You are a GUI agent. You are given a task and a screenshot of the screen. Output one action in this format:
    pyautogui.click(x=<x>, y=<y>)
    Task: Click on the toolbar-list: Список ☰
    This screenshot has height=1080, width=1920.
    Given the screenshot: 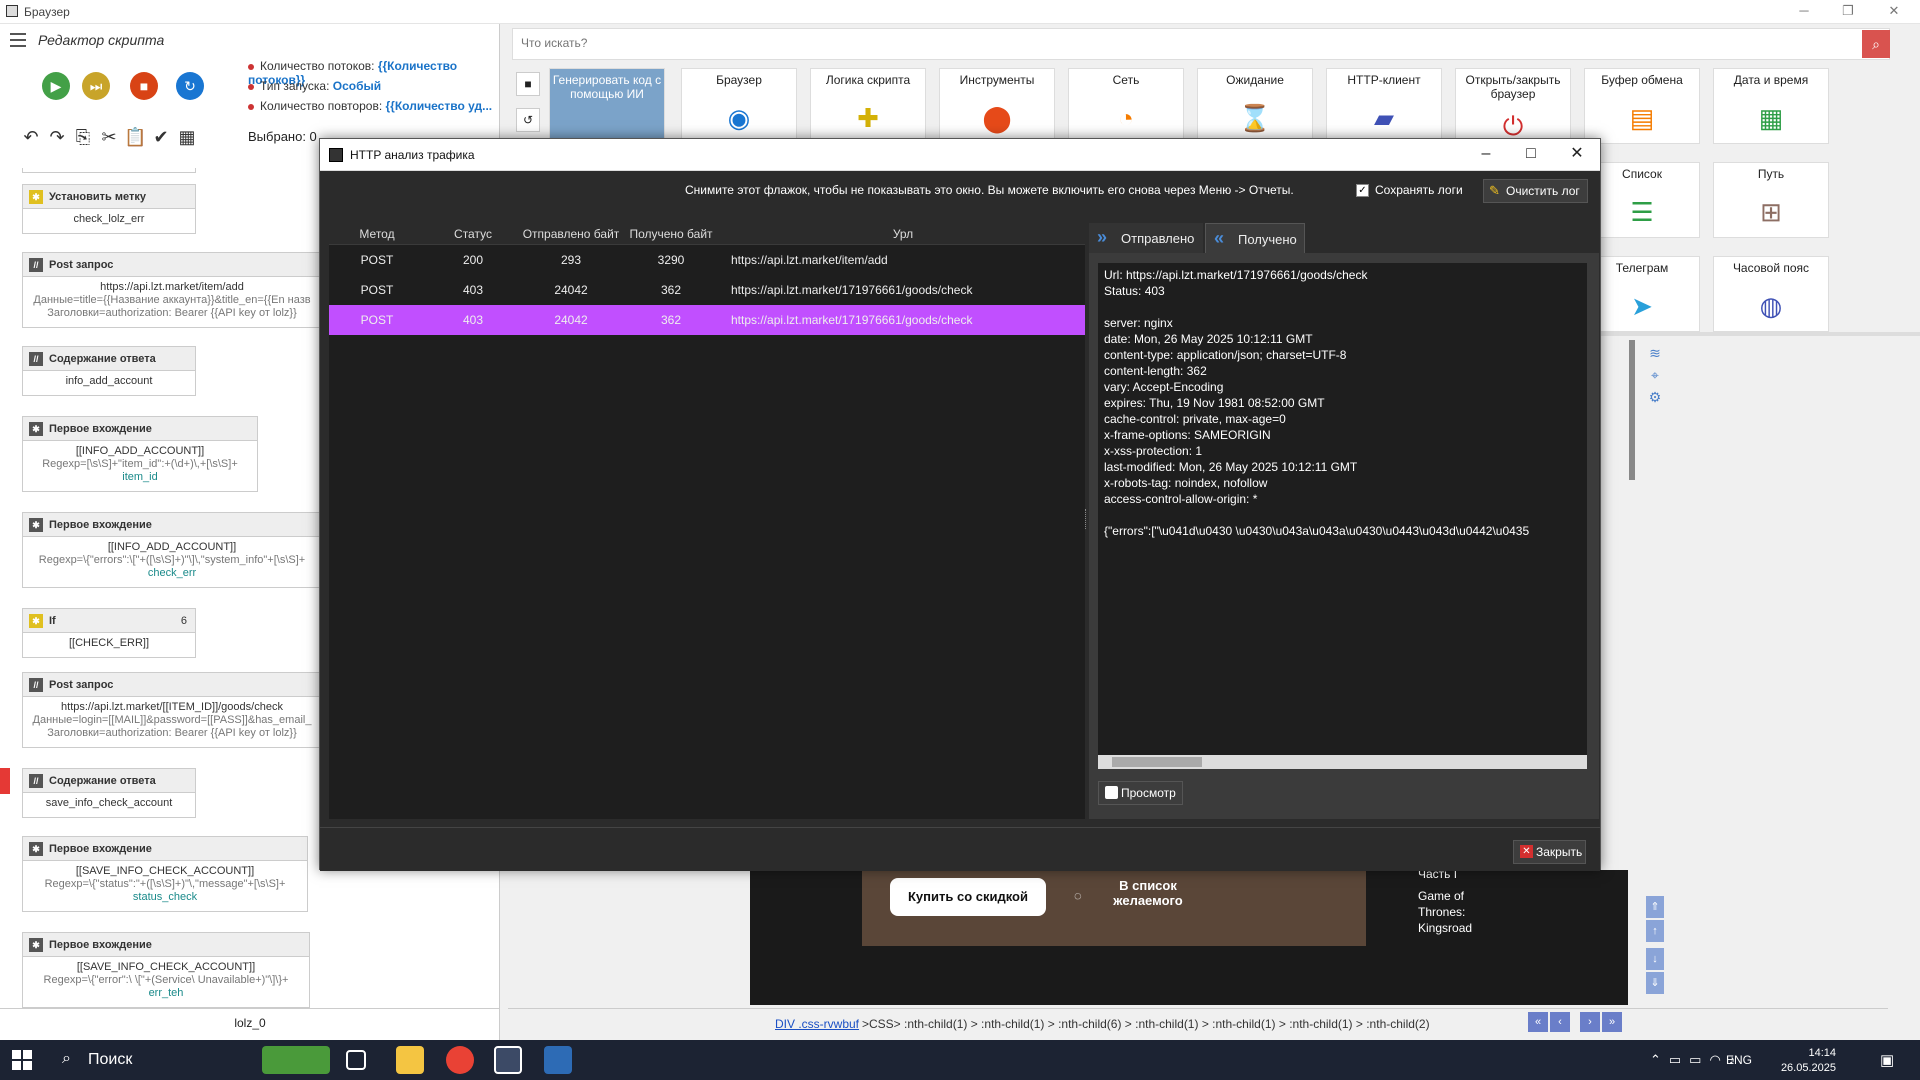 What is the action you would take?
    pyautogui.click(x=1642, y=200)
    